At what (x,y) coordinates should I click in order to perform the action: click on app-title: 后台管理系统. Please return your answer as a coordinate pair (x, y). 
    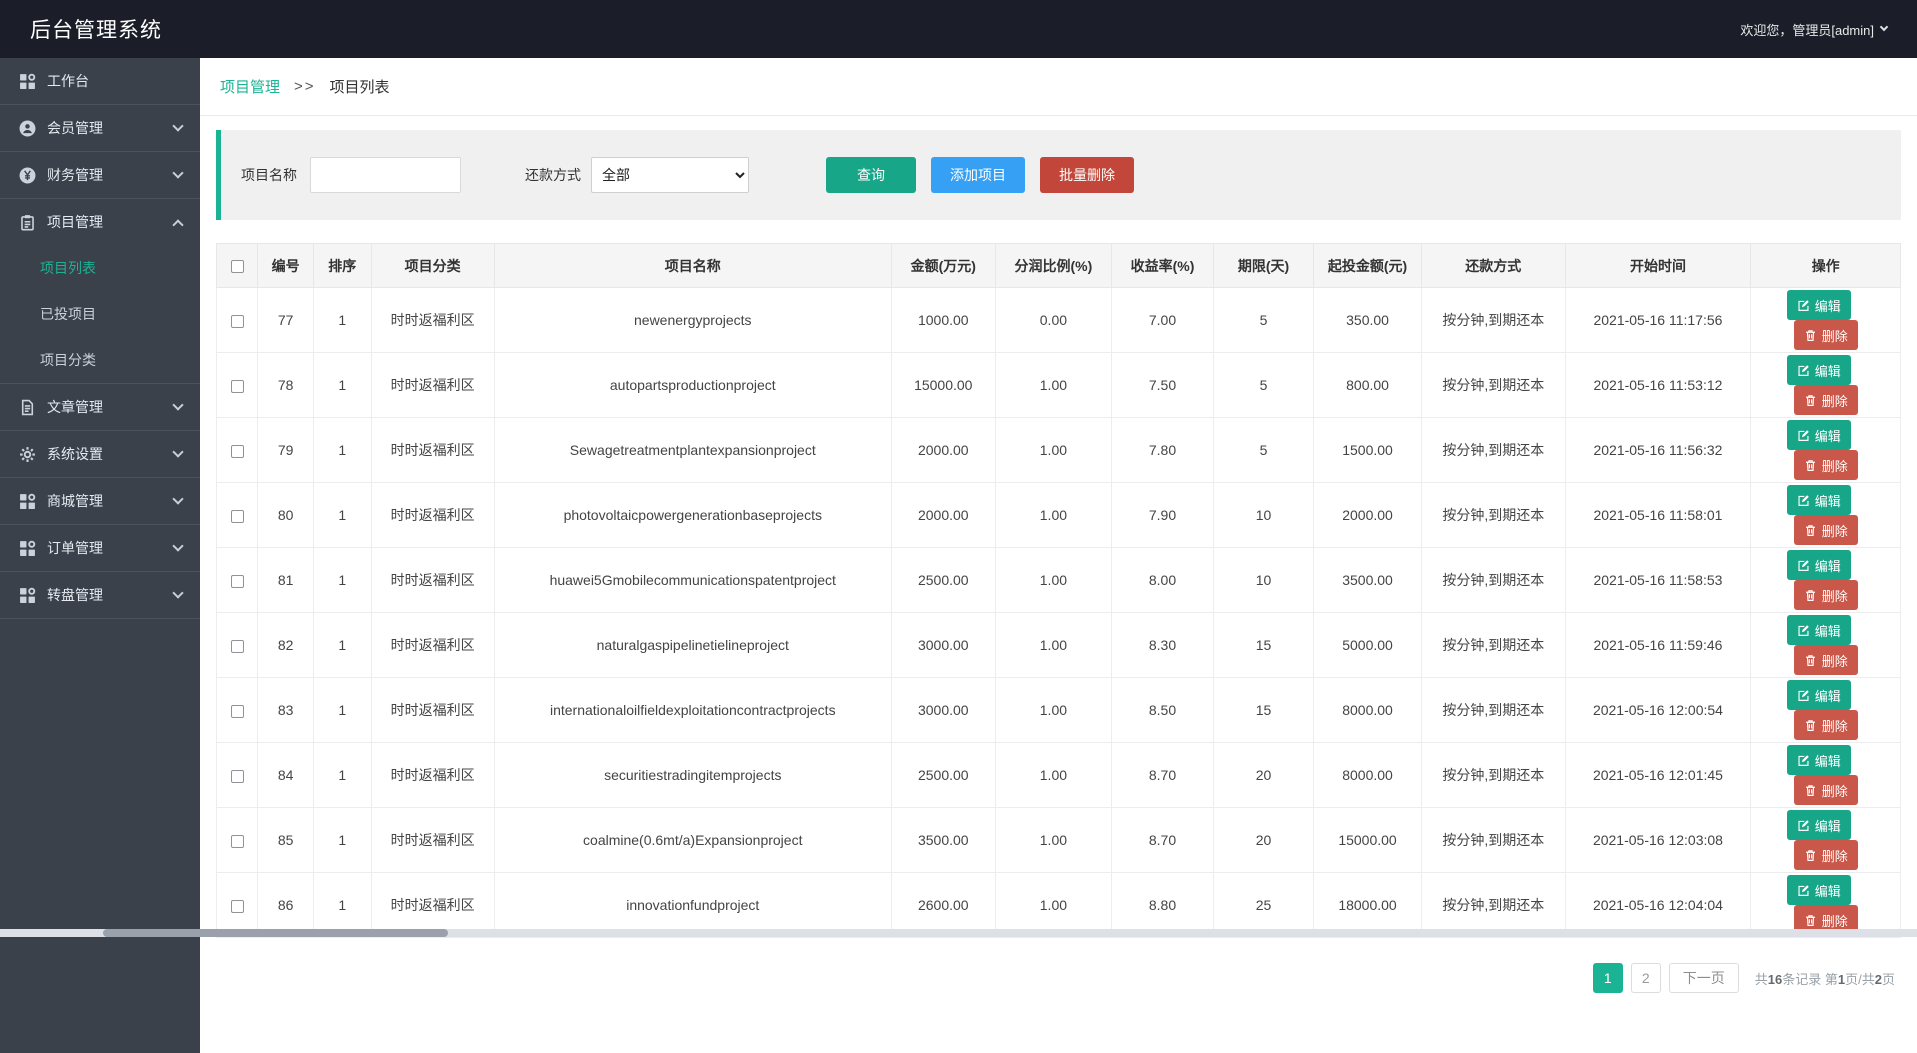
    Looking at the image, I should click on (96, 29).